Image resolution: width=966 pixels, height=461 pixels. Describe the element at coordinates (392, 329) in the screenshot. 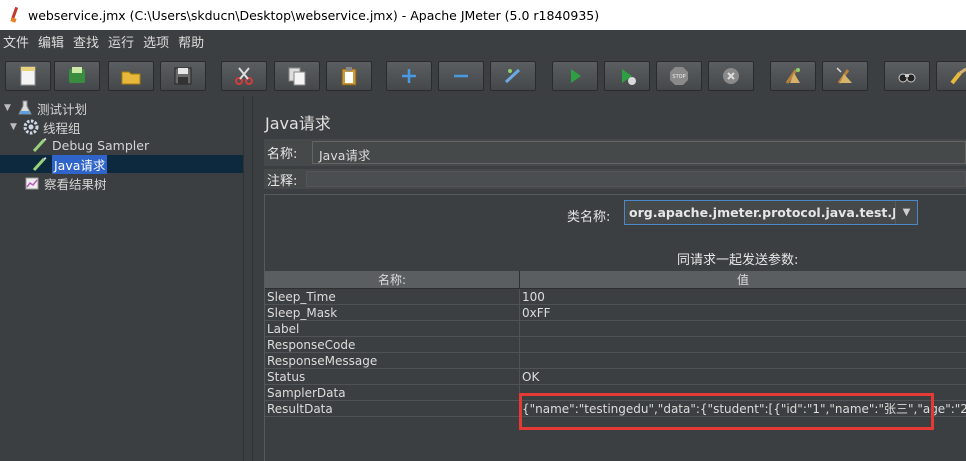

I see `param-name: Label` at that location.